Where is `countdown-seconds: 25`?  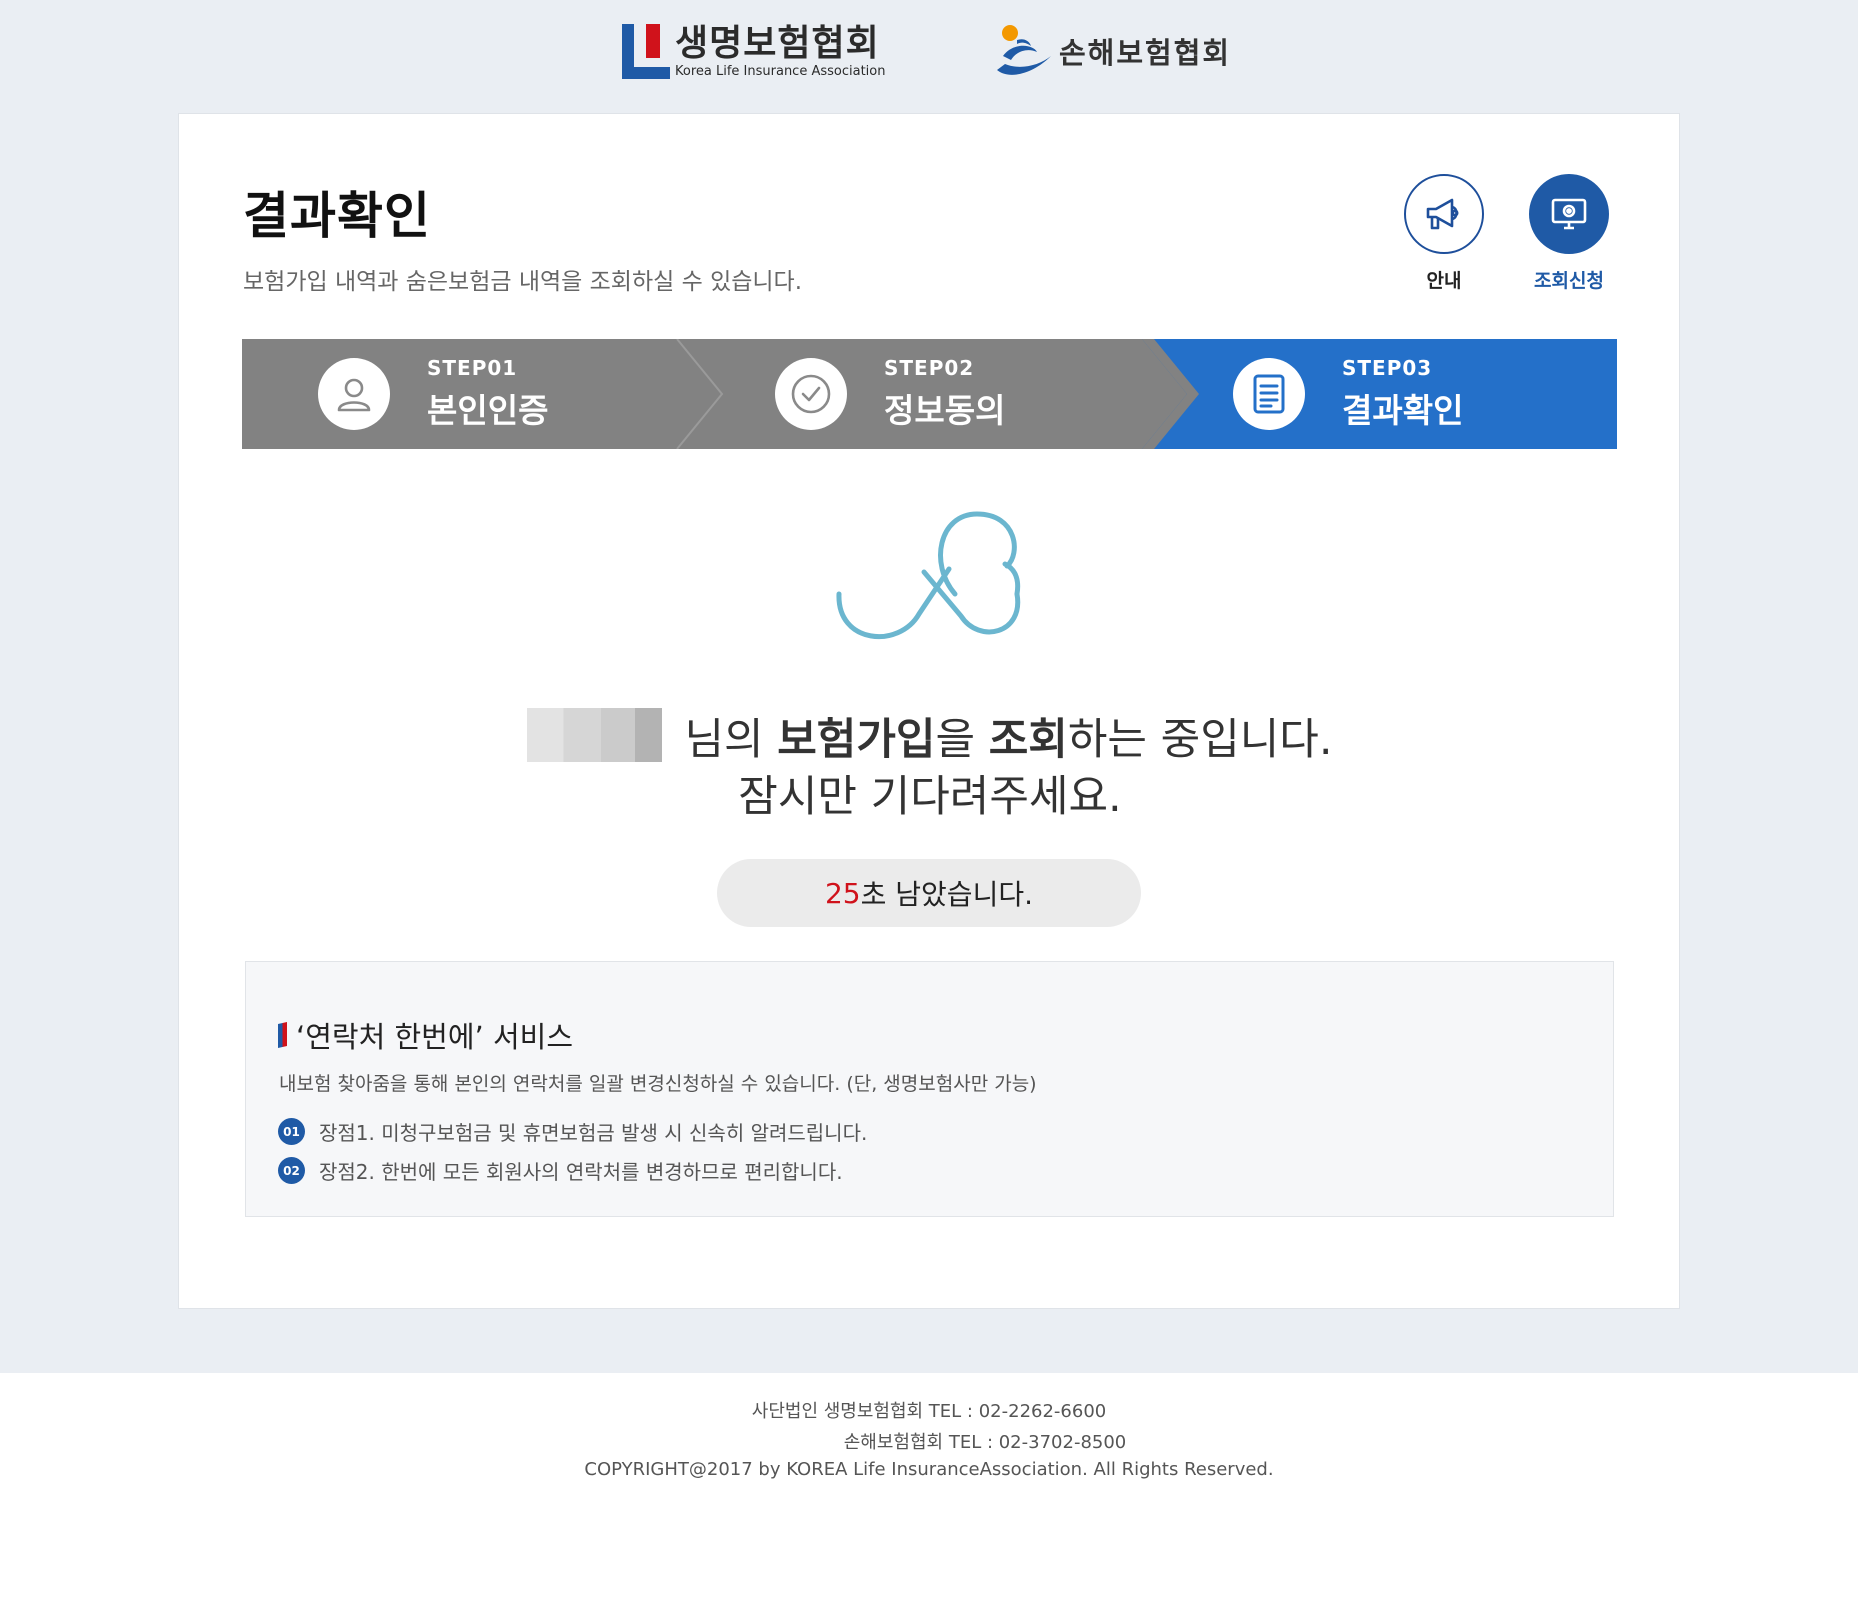
countdown-seconds: 25 is located at coordinates (842, 893).